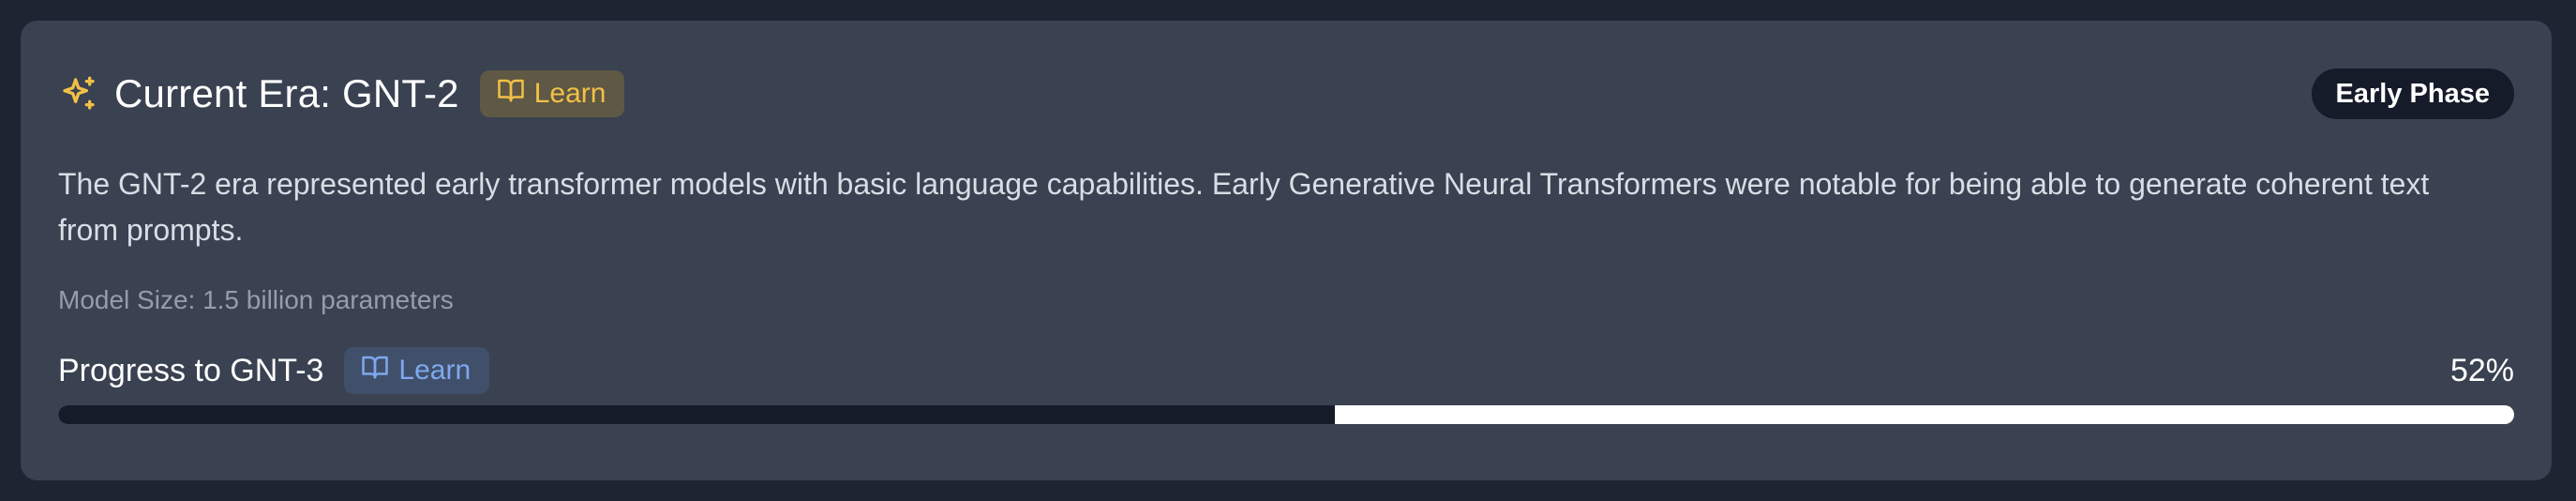 This screenshot has width=2576, height=501. What do you see at coordinates (1286, 94) in the screenshot?
I see `era-header: Current Era: GNT-2 Learn Early Phase` at bounding box center [1286, 94].